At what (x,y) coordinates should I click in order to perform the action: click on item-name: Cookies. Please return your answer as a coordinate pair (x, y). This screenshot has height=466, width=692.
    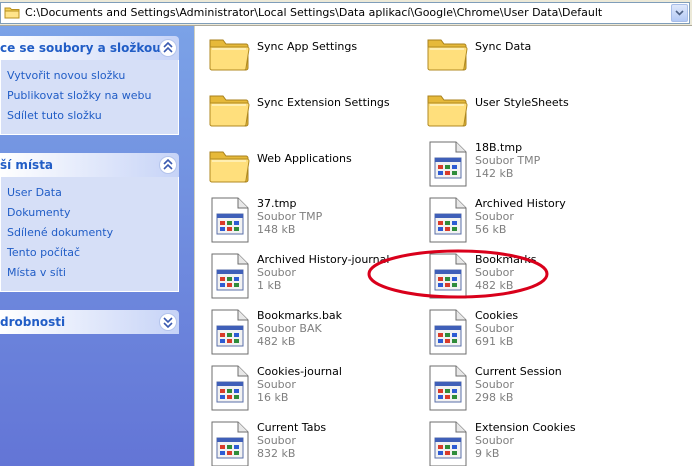
    Looking at the image, I should click on (497, 315).